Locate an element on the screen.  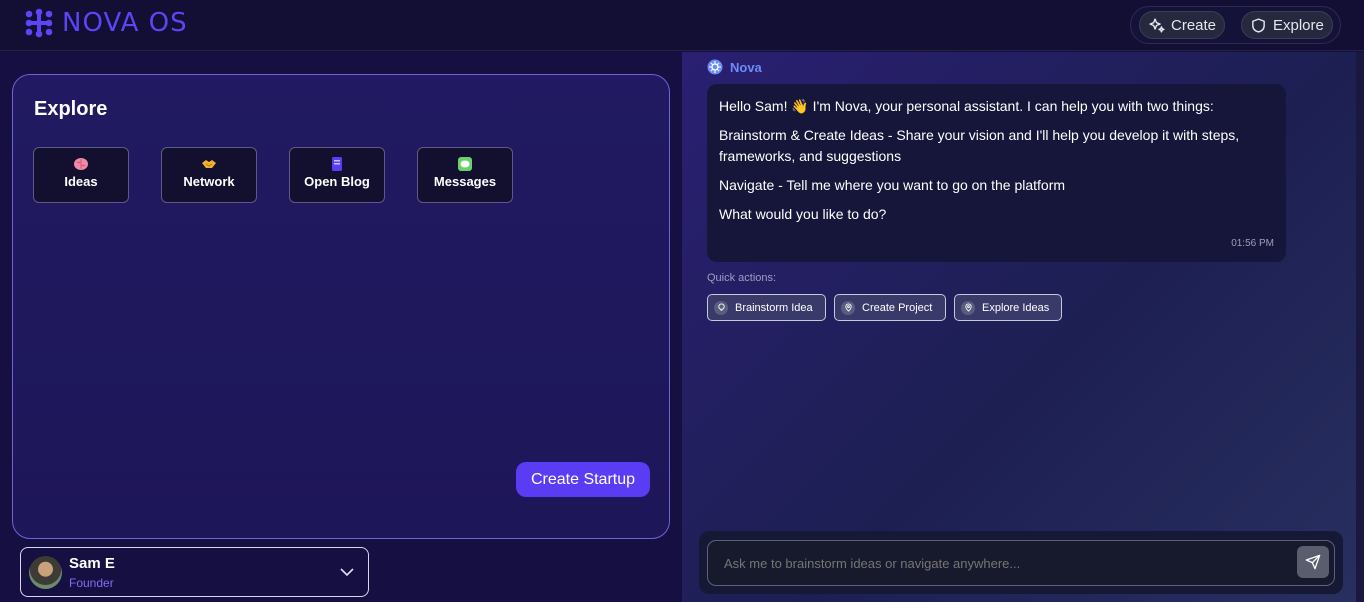
user-menu: Sam E Founder is located at coordinates (194, 572).